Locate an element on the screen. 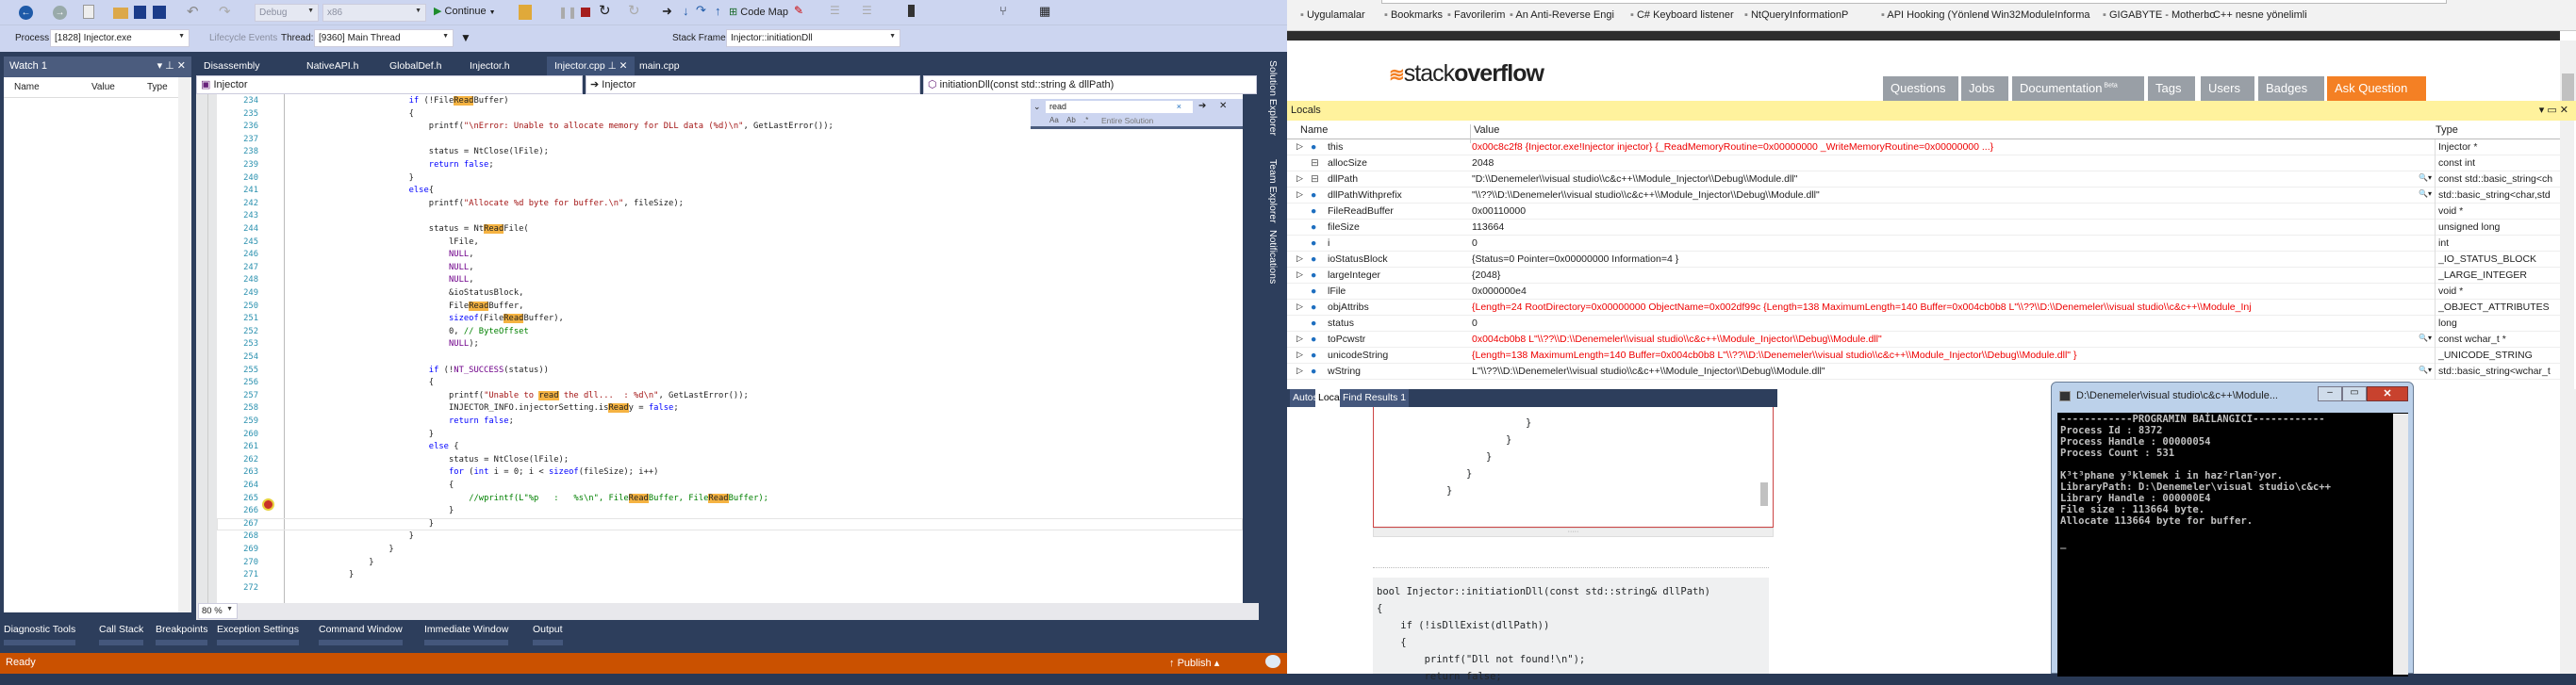 The image size is (2576, 685). code-map-button: ⊞ Code Map is located at coordinates (758, 12).